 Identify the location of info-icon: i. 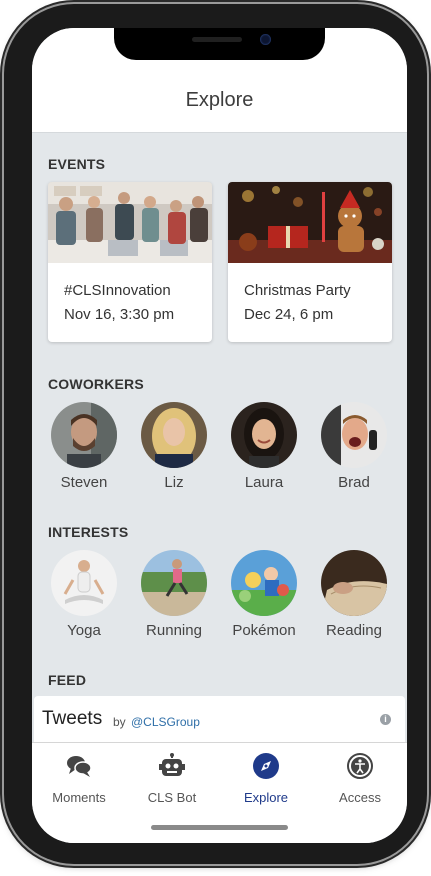
(385, 719).